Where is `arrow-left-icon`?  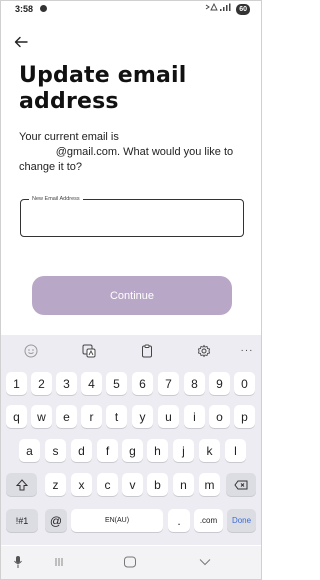 arrow-left-icon is located at coordinates (21, 42).